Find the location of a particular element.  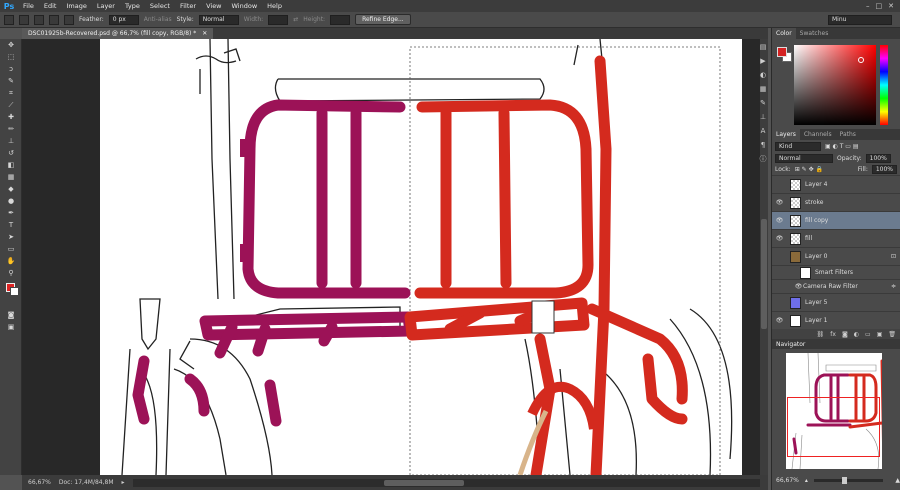

zoom-in-icon: ▲ is located at coordinates (897, 480).